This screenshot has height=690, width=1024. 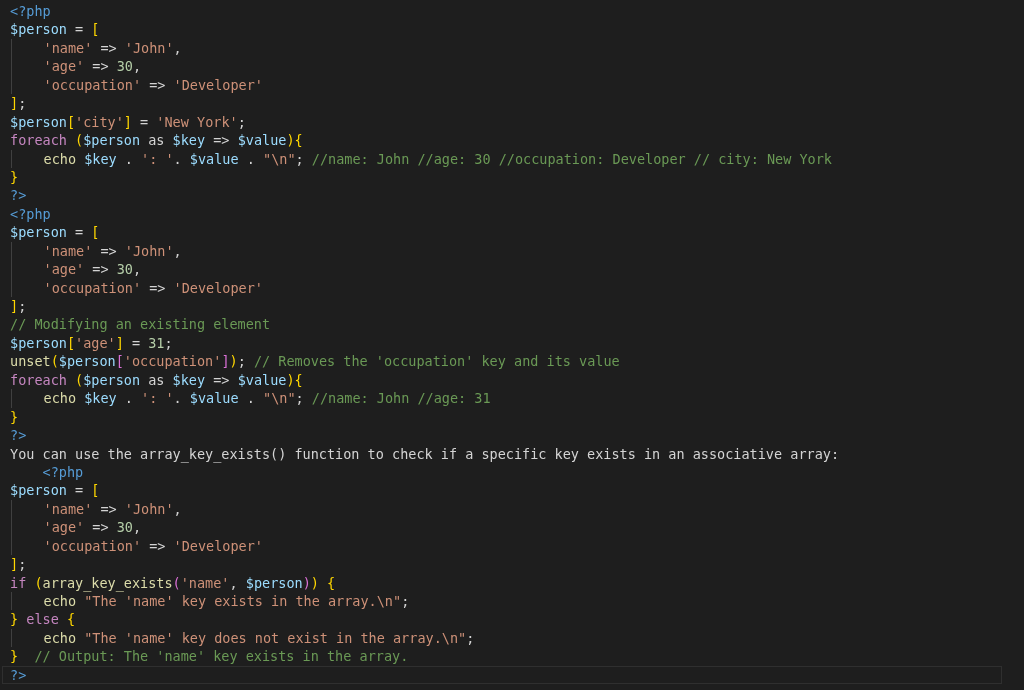 What do you see at coordinates (209, 656) in the screenshot?
I see `code-line: } // Output: The 'name' key exists in the array.` at bounding box center [209, 656].